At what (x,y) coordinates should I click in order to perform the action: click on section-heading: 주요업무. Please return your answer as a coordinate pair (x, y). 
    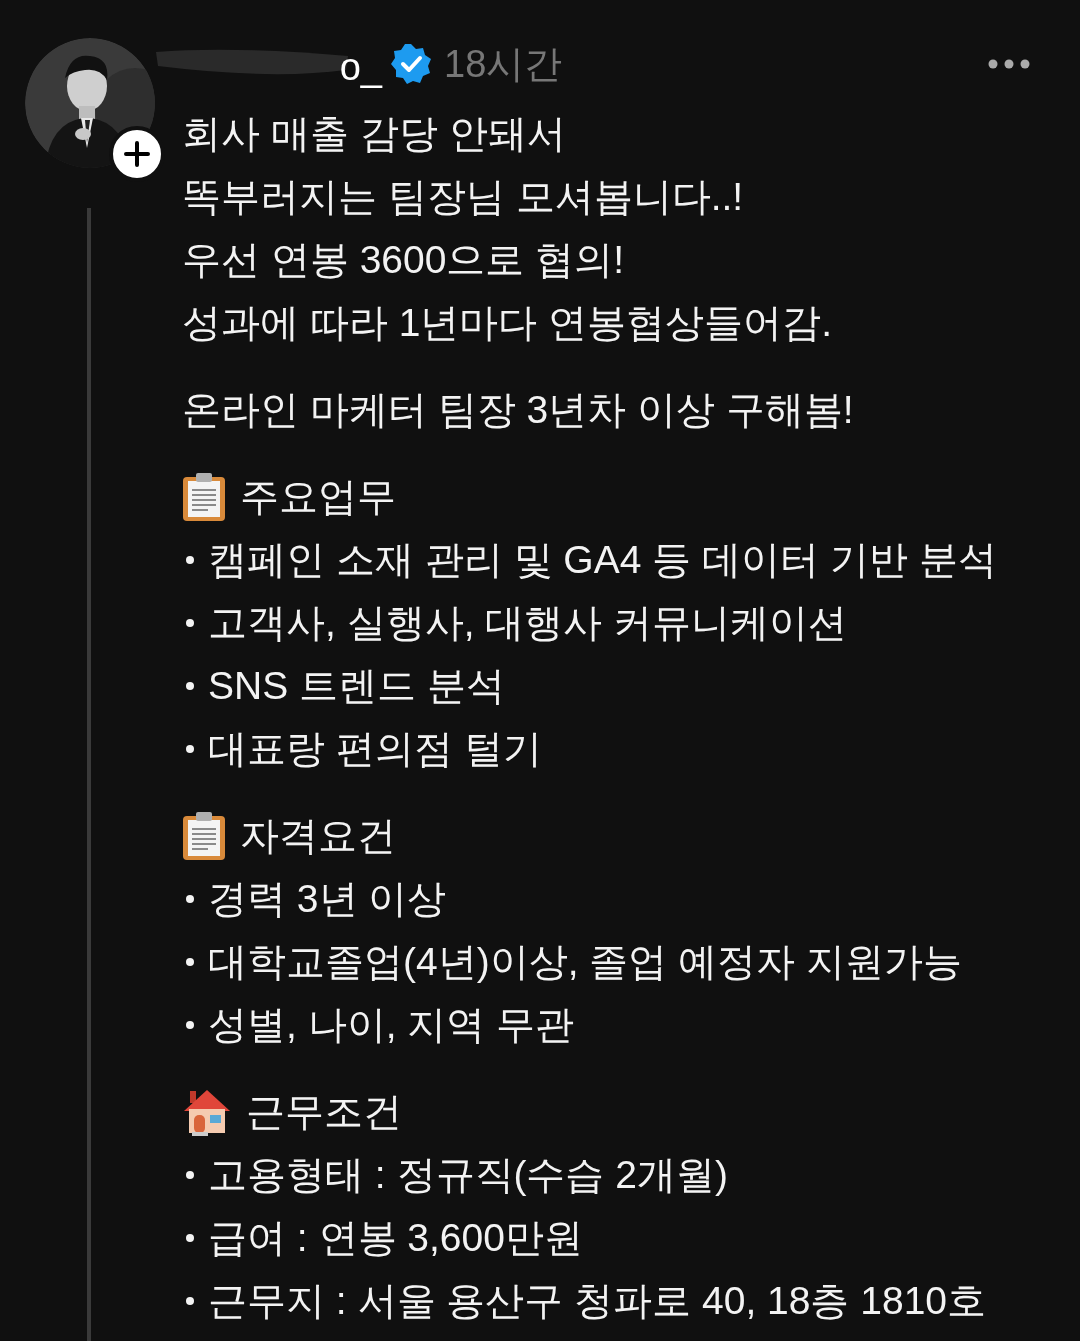
    Looking at the image, I should click on (318, 497).